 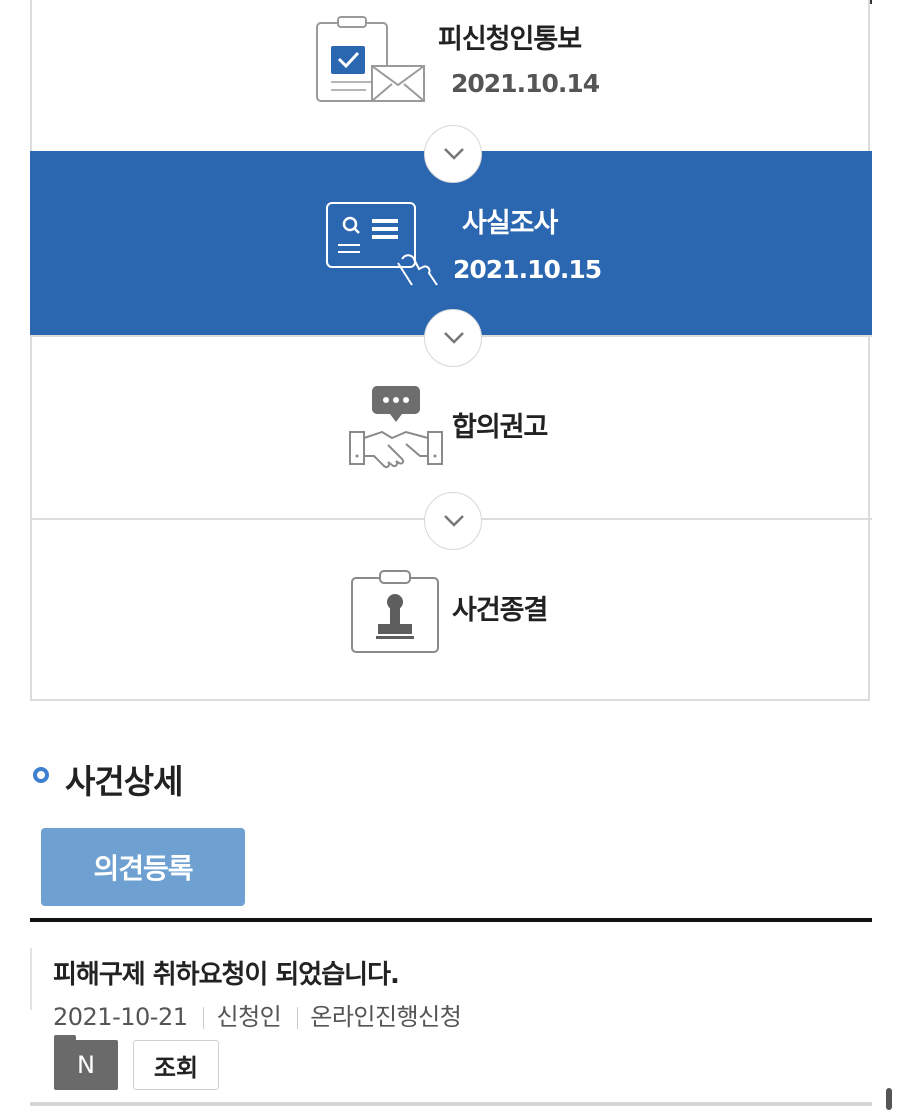 What do you see at coordinates (176, 1065) in the screenshot?
I see `view-button: 조회` at bounding box center [176, 1065].